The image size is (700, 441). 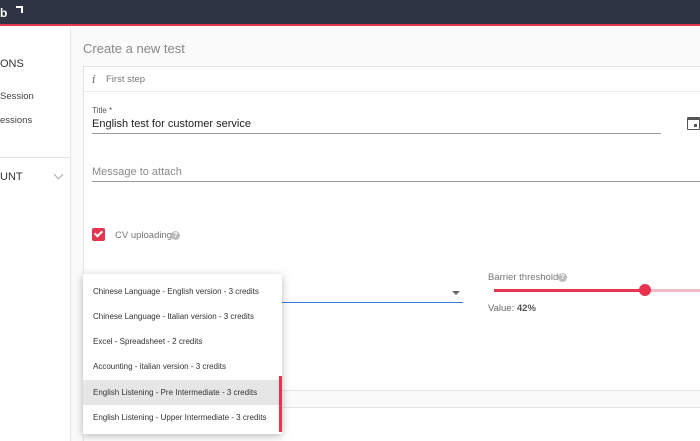 What do you see at coordinates (134, 48) in the screenshot?
I see `page-title: Create a new test` at bounding box center [134, 48].